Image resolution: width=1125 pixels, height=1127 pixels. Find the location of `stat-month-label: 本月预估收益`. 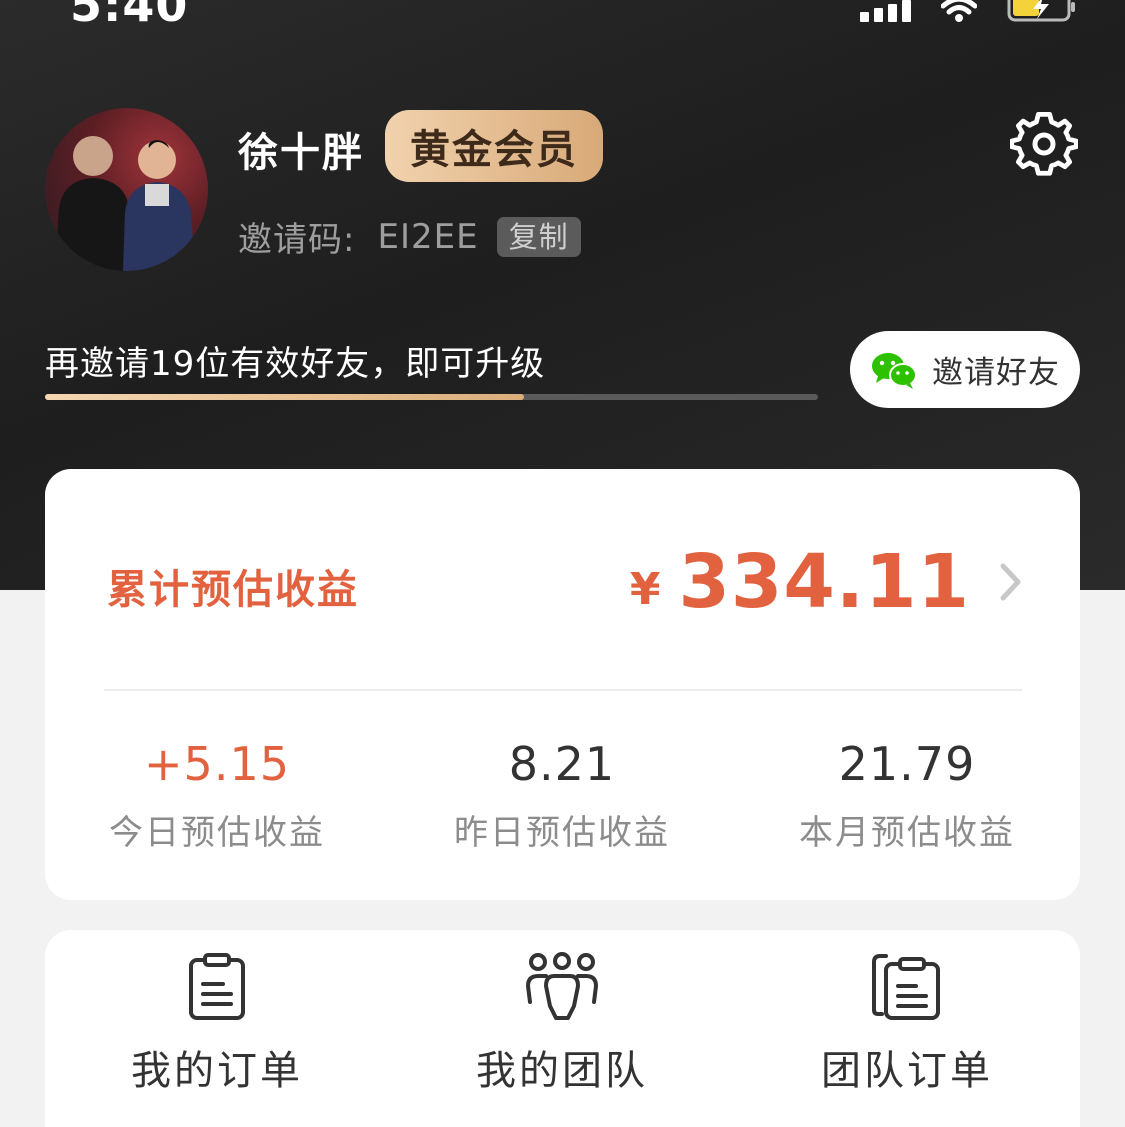

stat-month-label: 本月预估收益 is located at coordinates (907, 833).